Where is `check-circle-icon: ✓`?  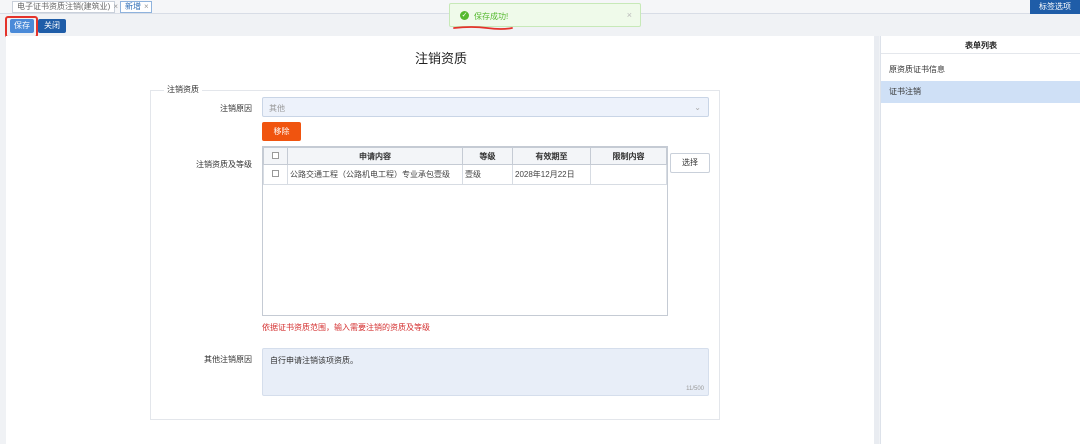 check-circle-icon: ✓ is located at coordinates (464, 15).